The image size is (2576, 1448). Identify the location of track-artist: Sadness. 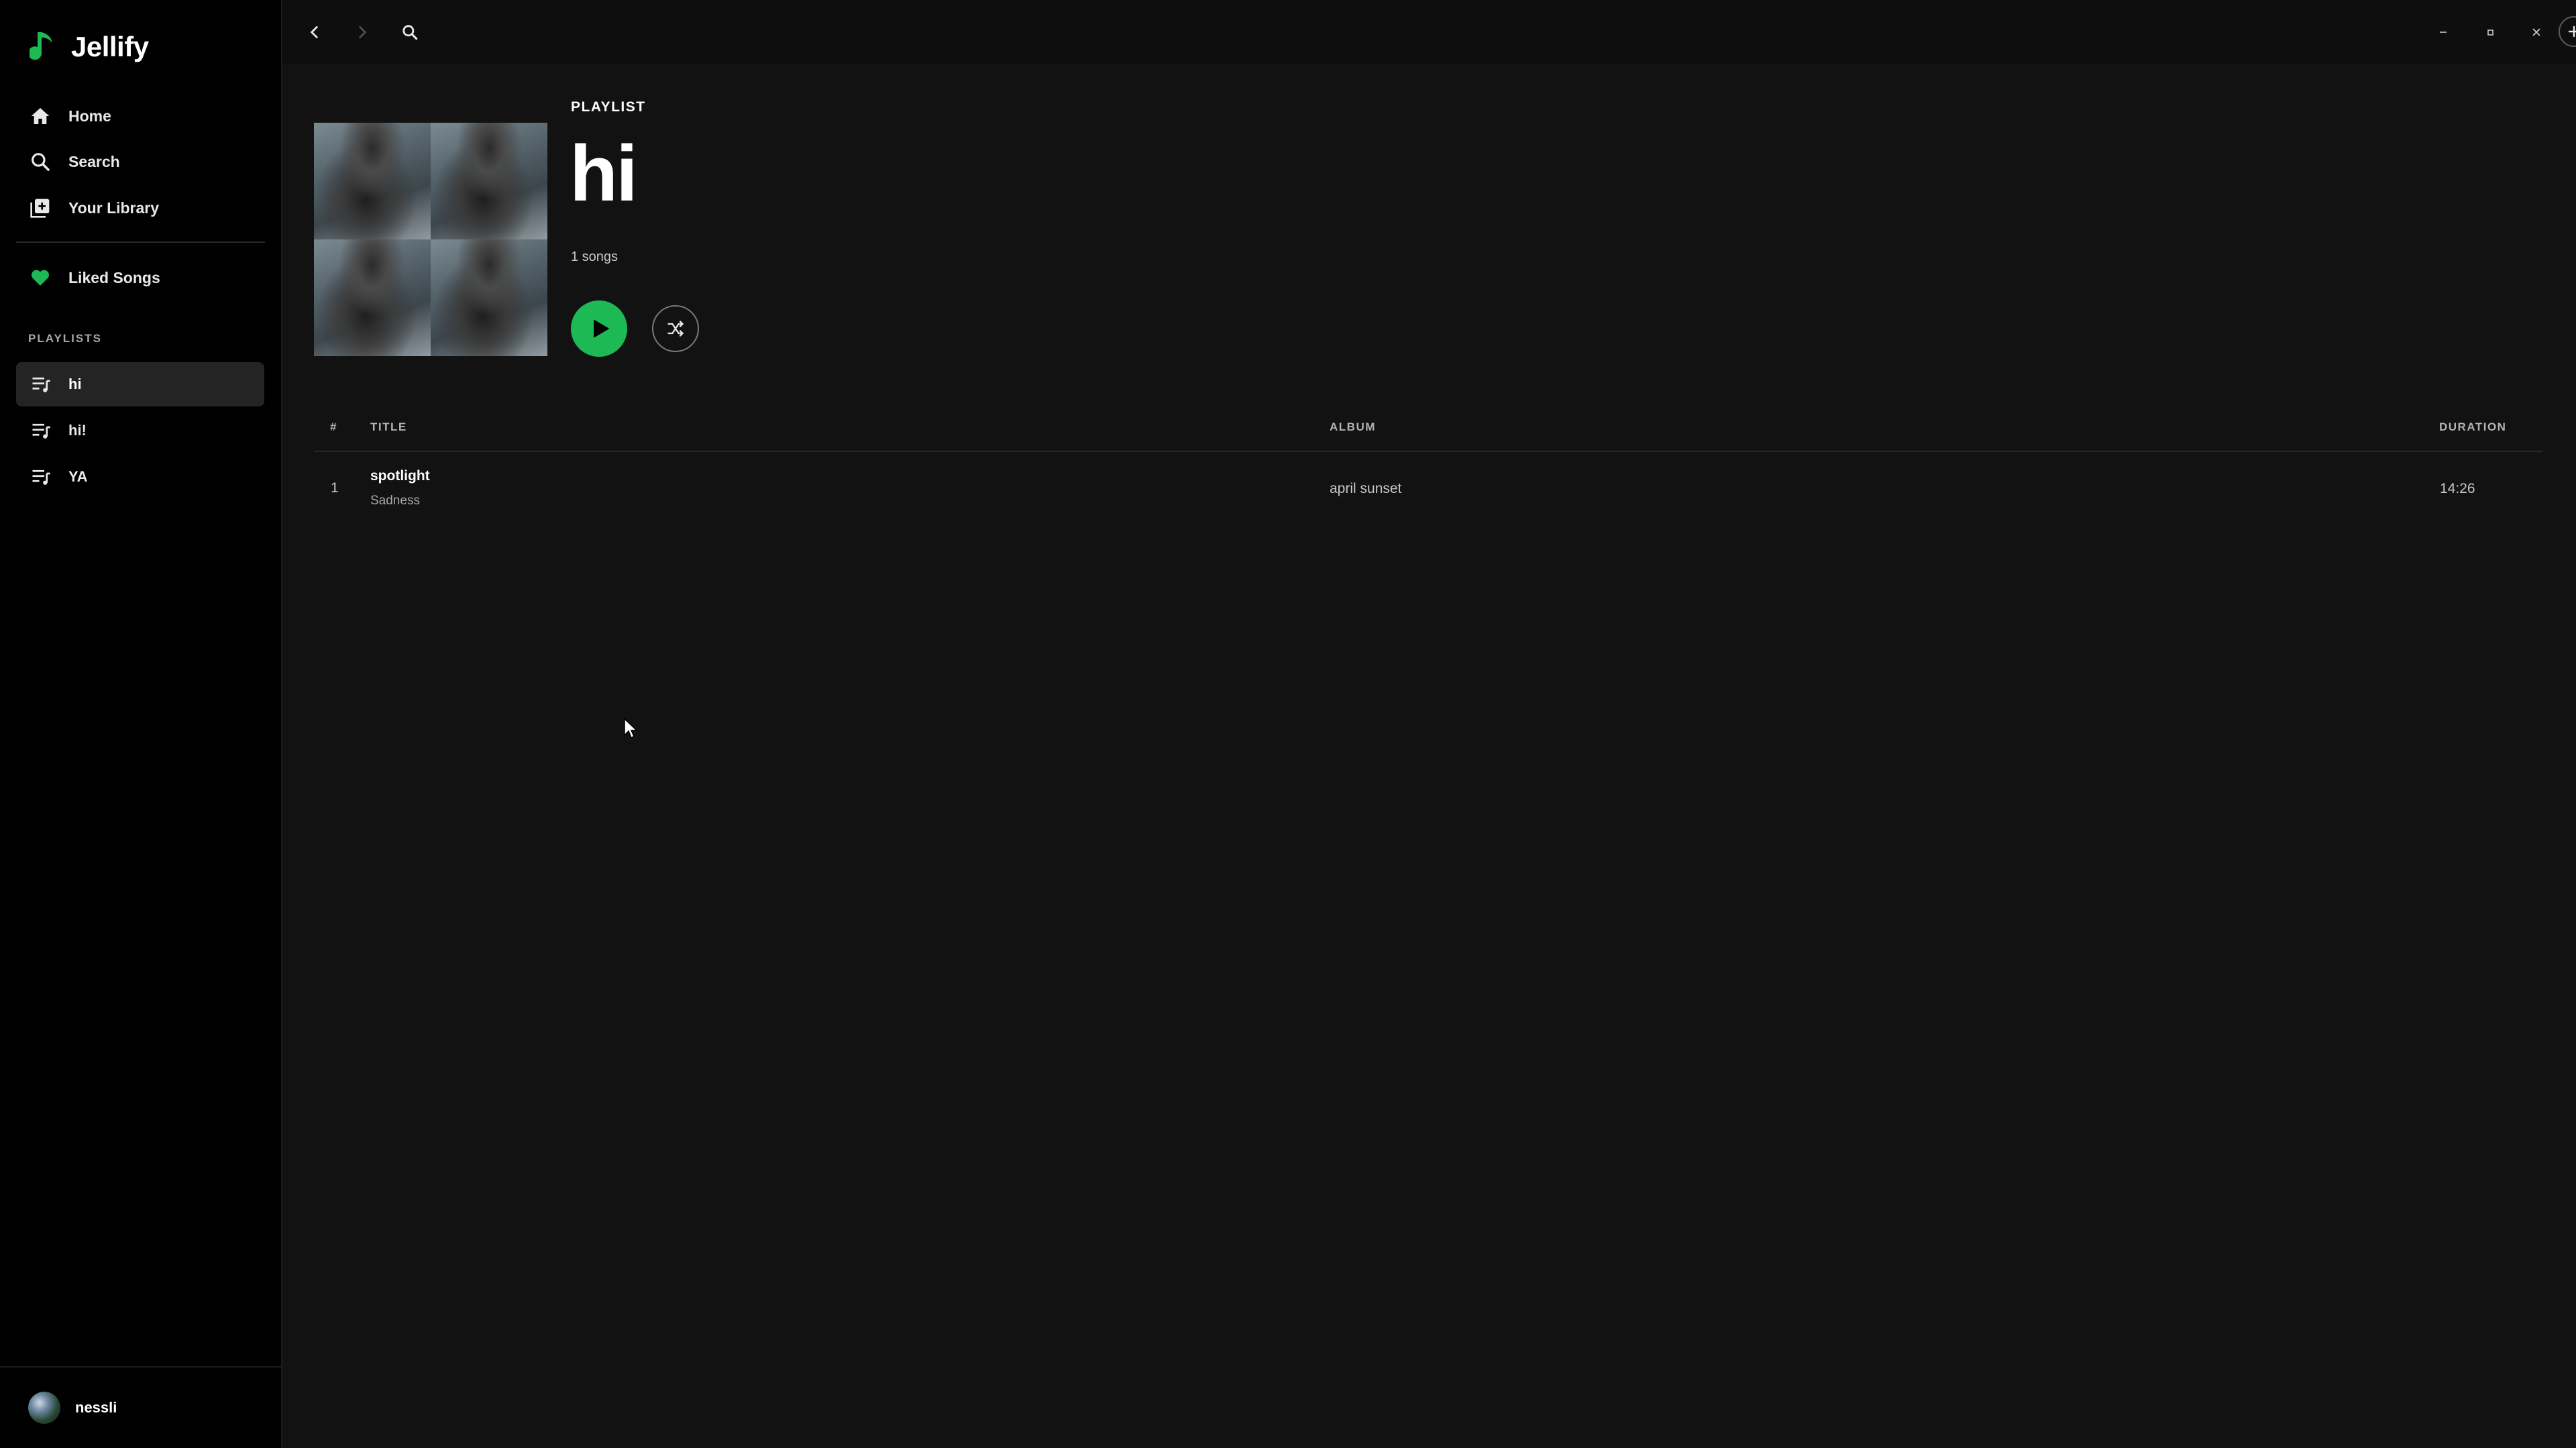
(395, 501).